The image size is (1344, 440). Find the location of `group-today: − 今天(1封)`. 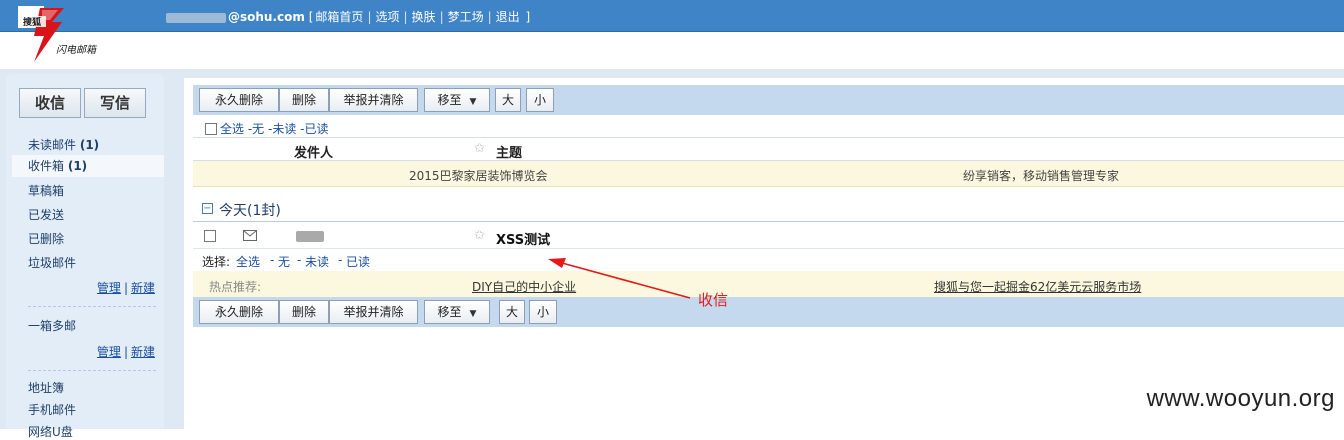

group-today: − 今天(1封) is located at coordinates (768, 207).